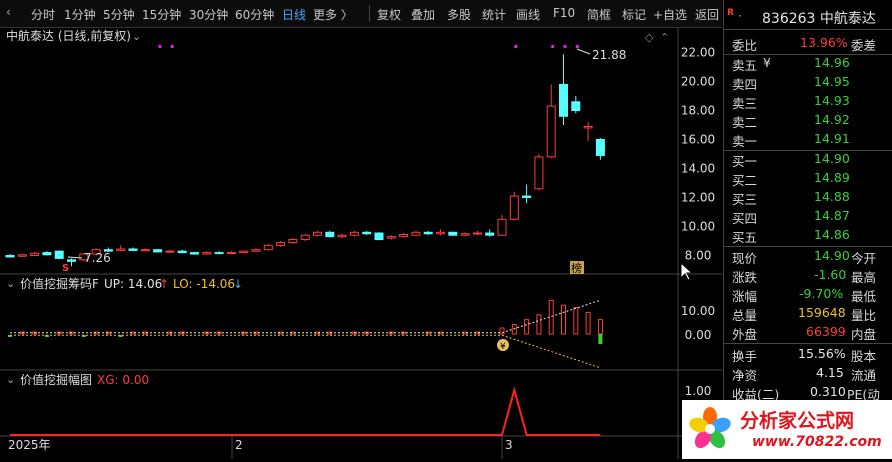 The image size is (892, 462). I want to click on watermark-title: 分析家公式网, so click(797, 421).